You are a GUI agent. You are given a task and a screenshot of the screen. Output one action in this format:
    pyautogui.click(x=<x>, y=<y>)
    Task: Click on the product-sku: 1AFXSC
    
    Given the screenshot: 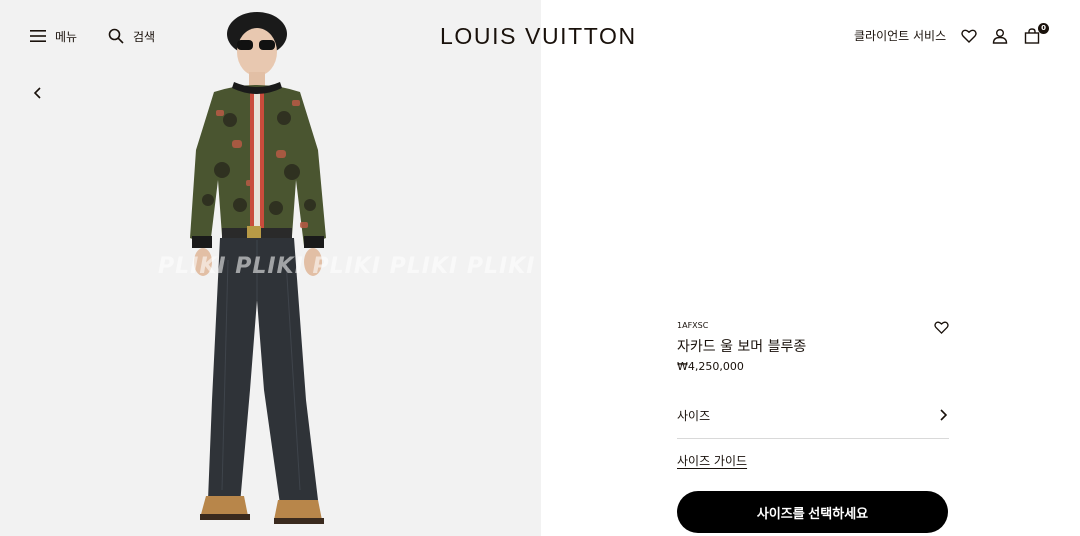 What is the action you would take?
    pyautogui.click(x=693, y=325)
    